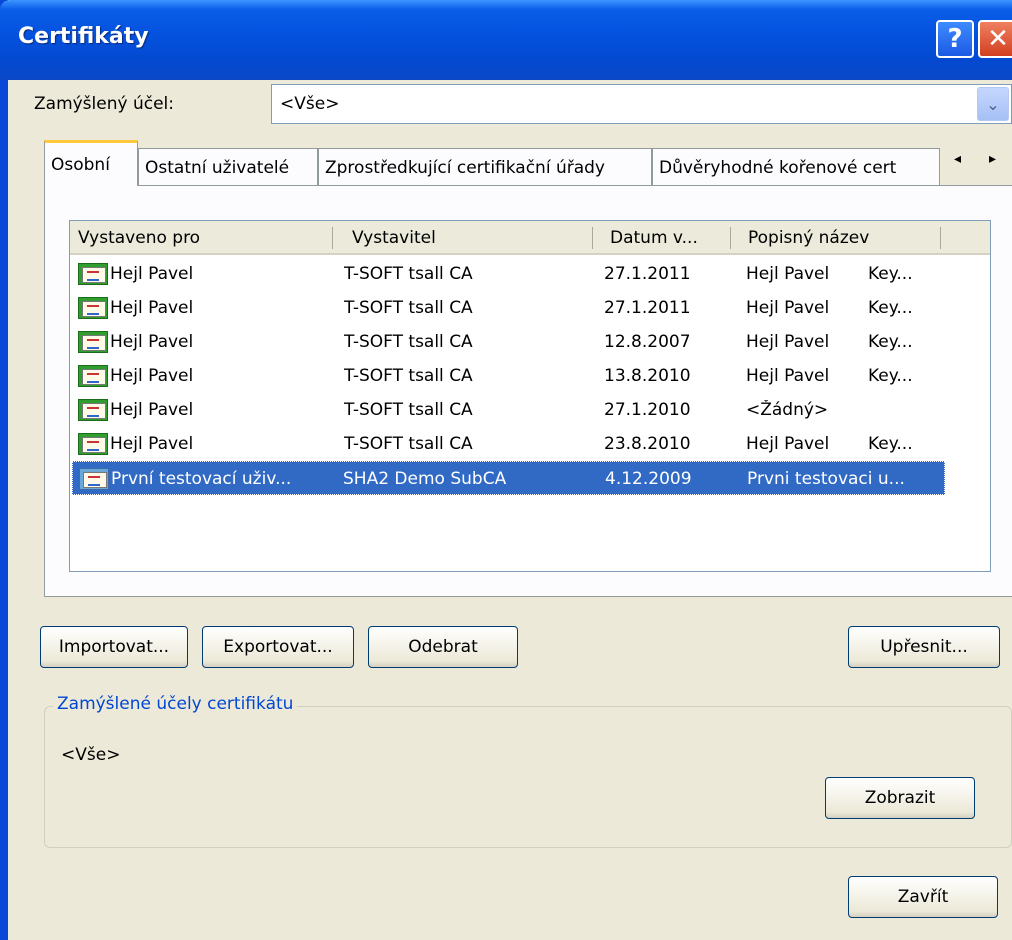  I want to click on view-button: Zobrazit, so click(900, 798).